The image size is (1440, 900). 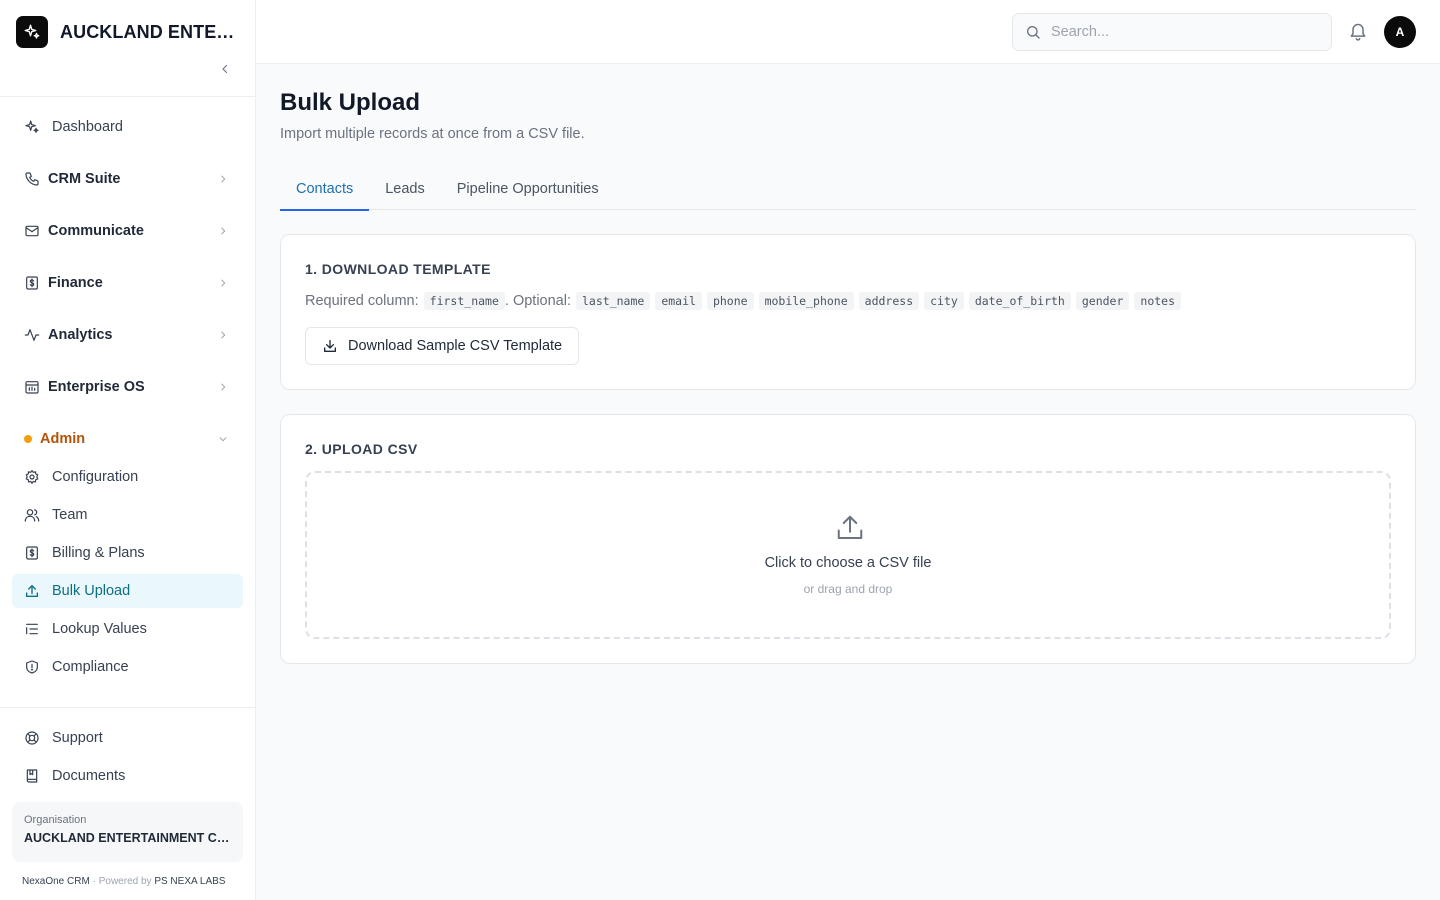 I want to click on sidebar-group-label: Admin, so click(x=63, y=439).